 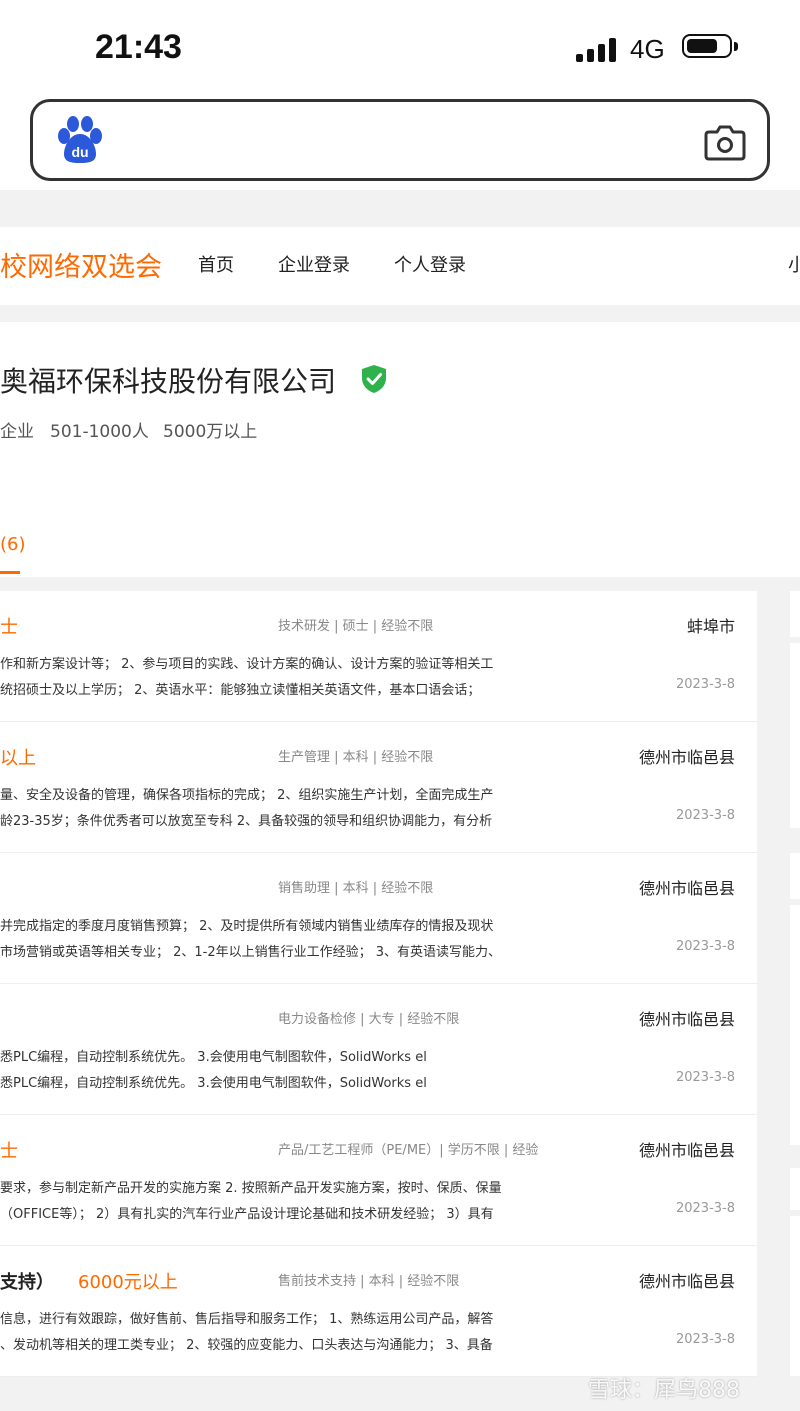 I want to click on status-bar: 21:43 4G, so click(x=400, y=47).